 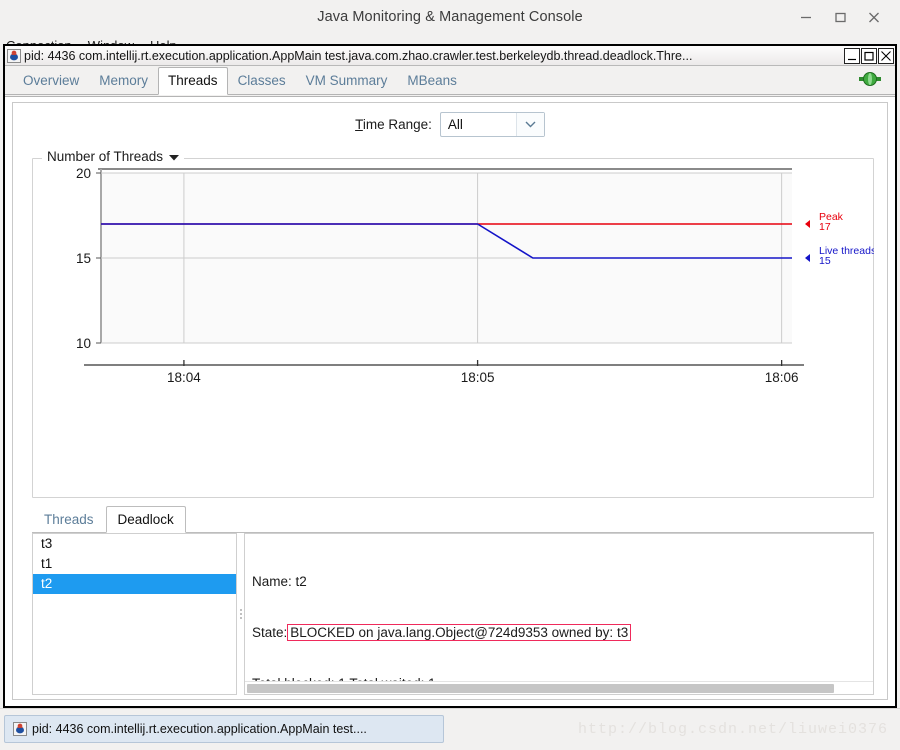 I want to click on detail-name-line: Name: t2, so click(x=279, y=581).